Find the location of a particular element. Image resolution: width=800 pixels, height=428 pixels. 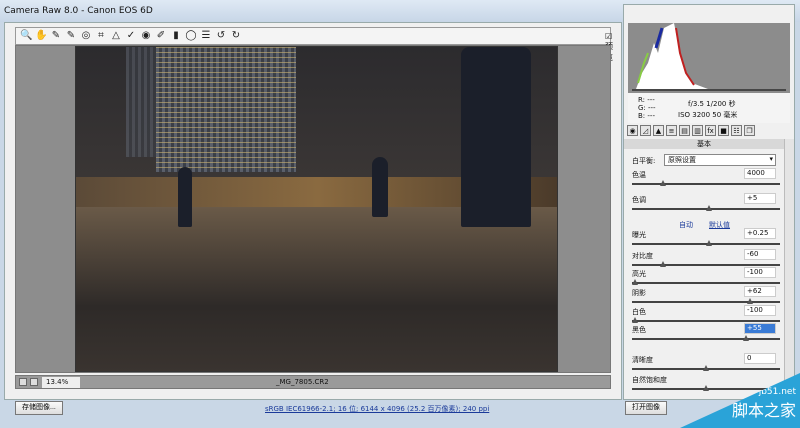

target-adjust-icon: ◎ is located at coordinates (86, 36).